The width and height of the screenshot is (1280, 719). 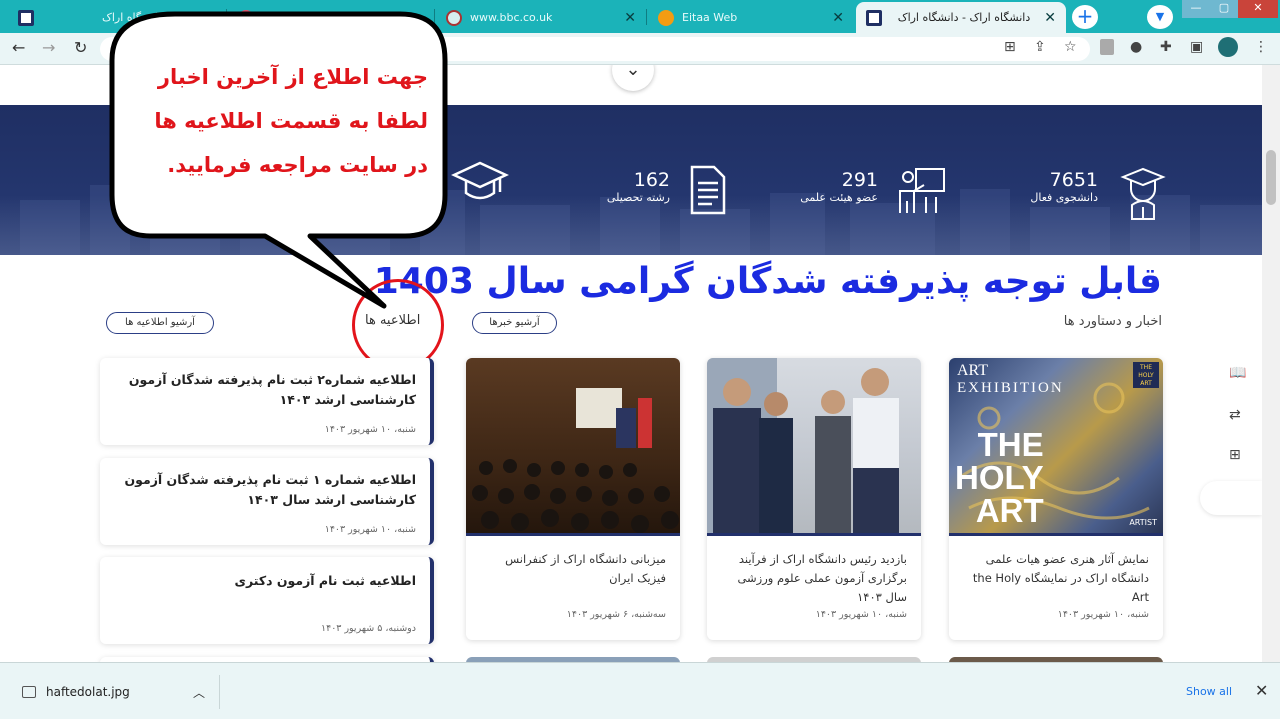 What do you see at coordinates (1009, 510) in the screenshot?
I see `poster-big-text: ART` at bounding box center [1009, 510].